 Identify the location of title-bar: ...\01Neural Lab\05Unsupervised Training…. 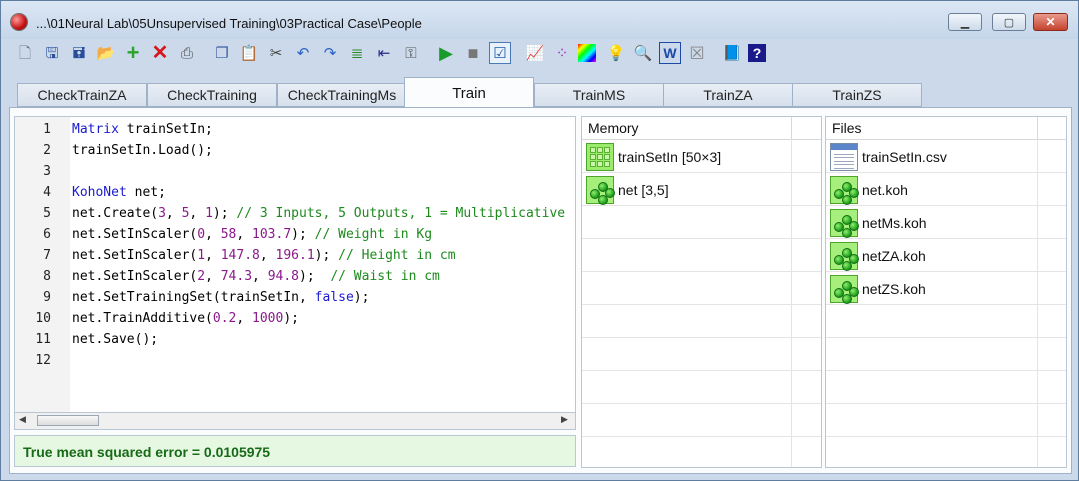
(539, 20).